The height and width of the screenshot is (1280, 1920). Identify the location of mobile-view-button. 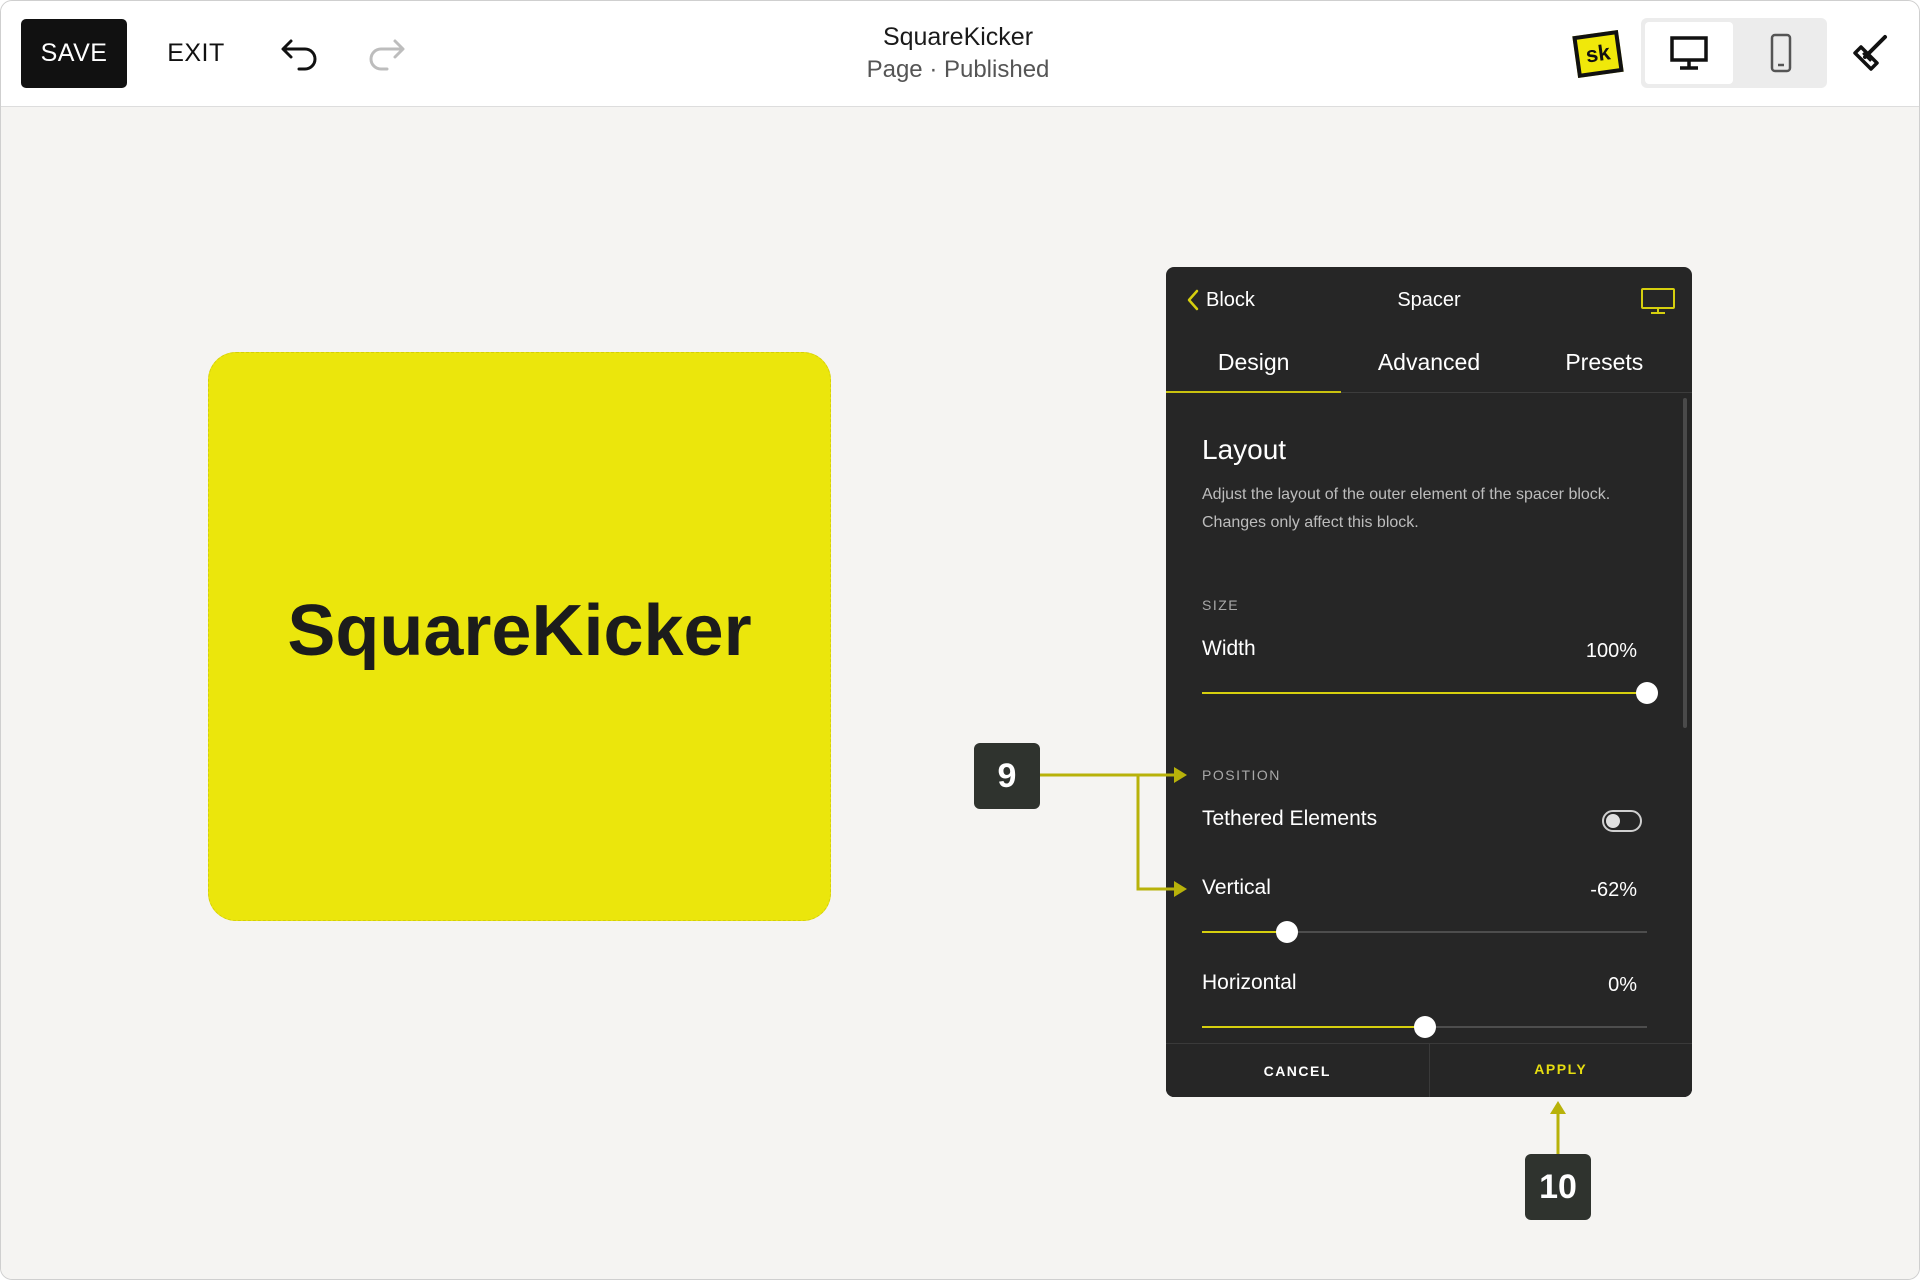
(1781, 53).